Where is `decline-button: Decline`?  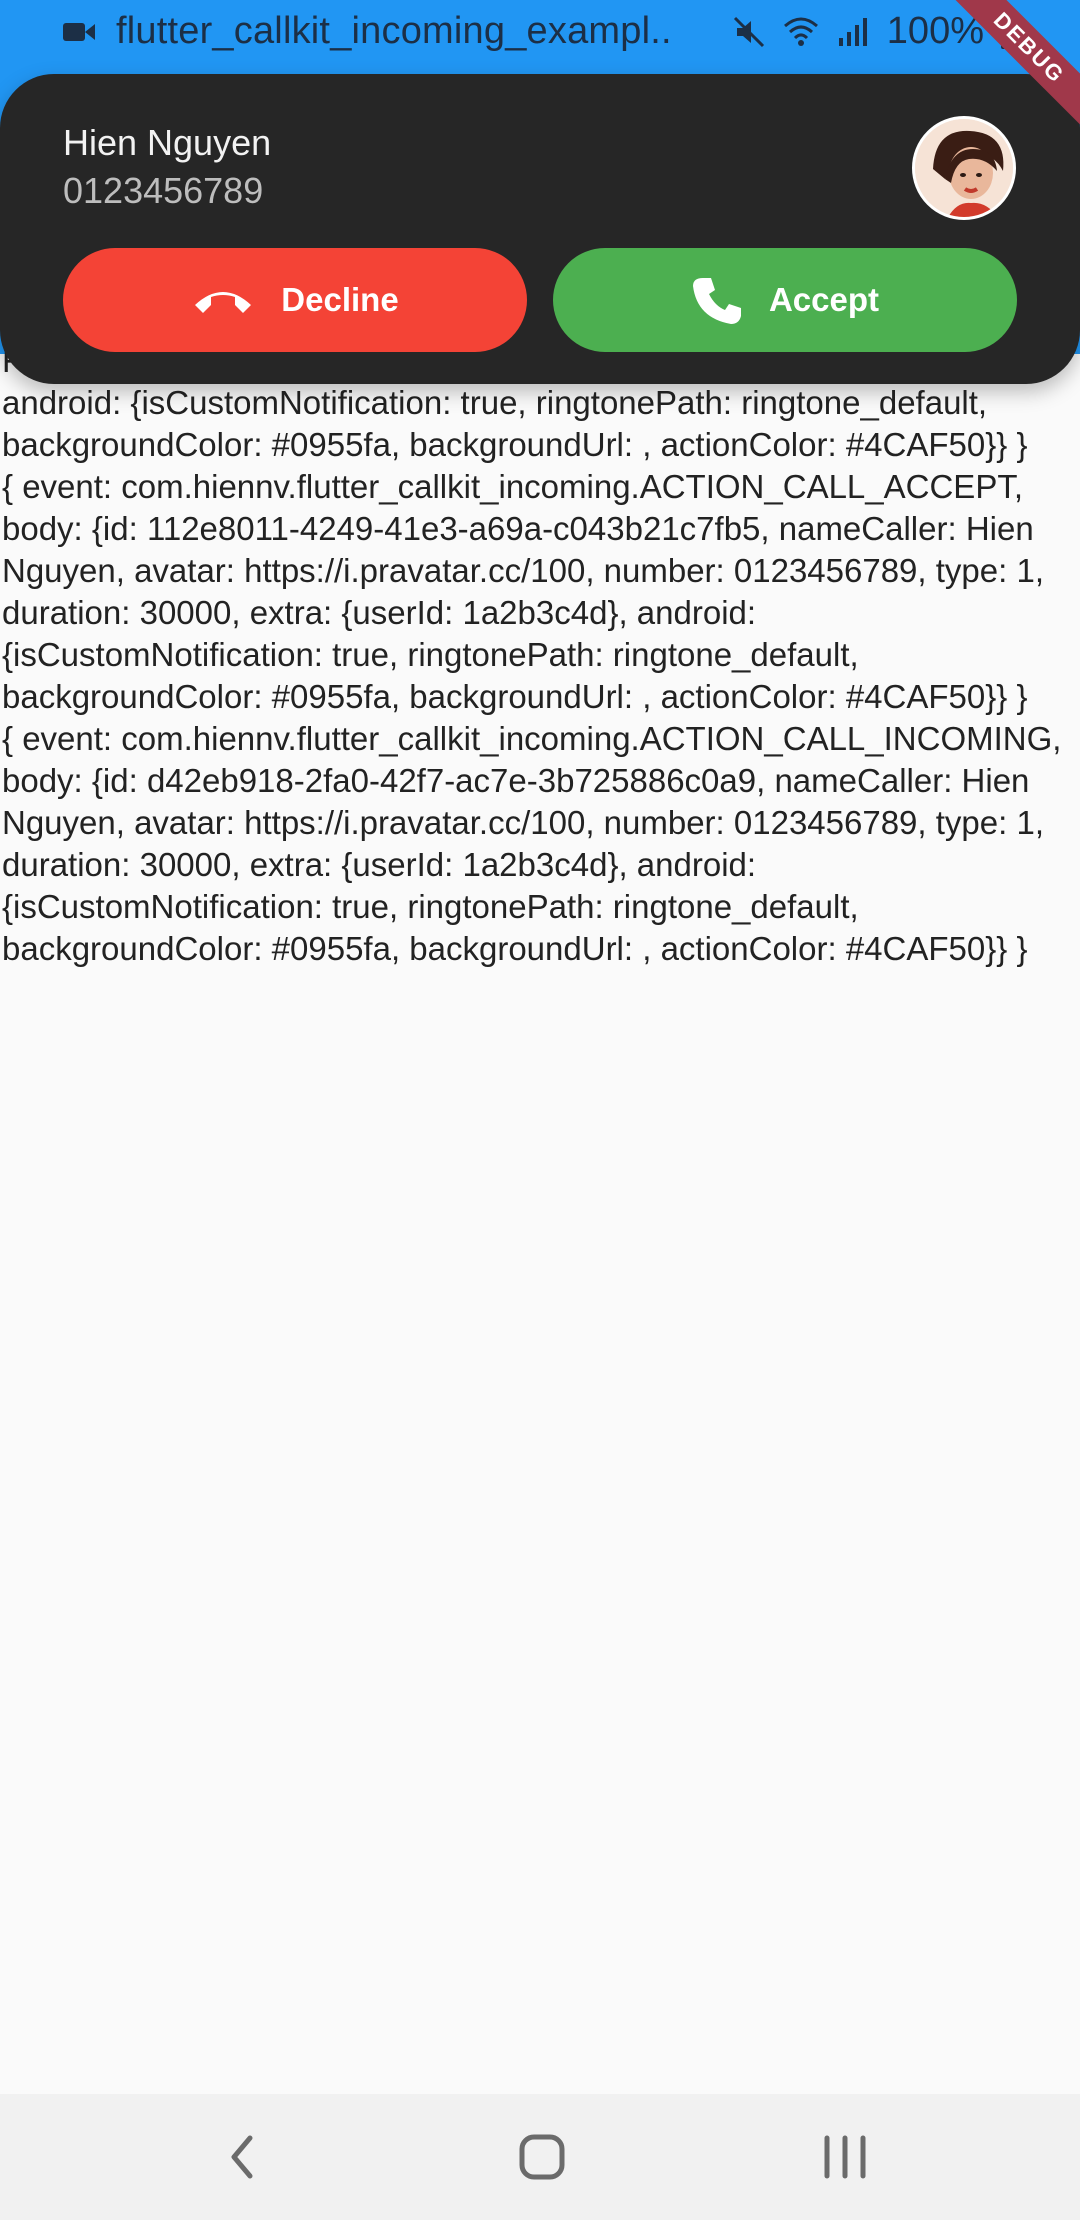
decline-button: Decline is located at coordinates (295, 300).